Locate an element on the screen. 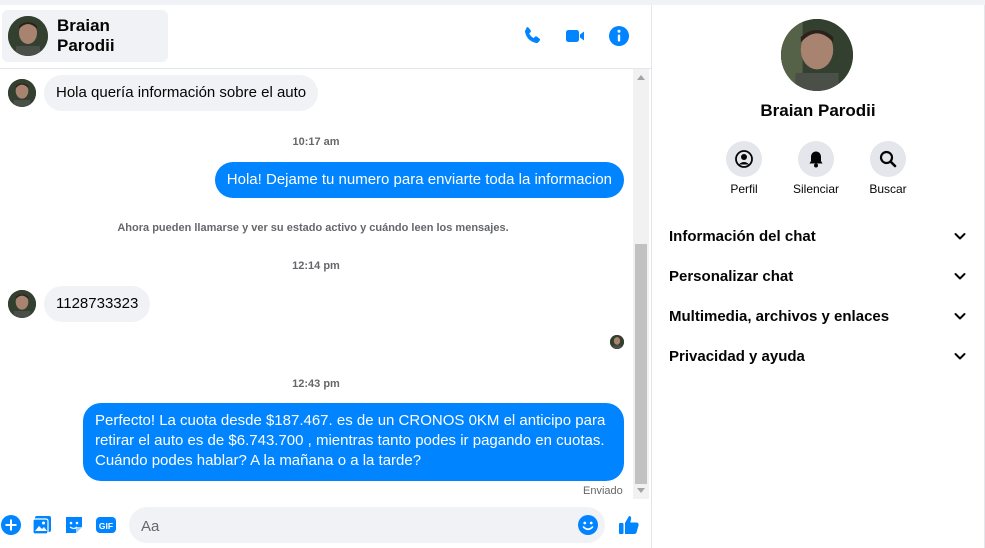 This screenshot has width=985, height=548. message-input-wrapper is located at coordinates (367, 526).